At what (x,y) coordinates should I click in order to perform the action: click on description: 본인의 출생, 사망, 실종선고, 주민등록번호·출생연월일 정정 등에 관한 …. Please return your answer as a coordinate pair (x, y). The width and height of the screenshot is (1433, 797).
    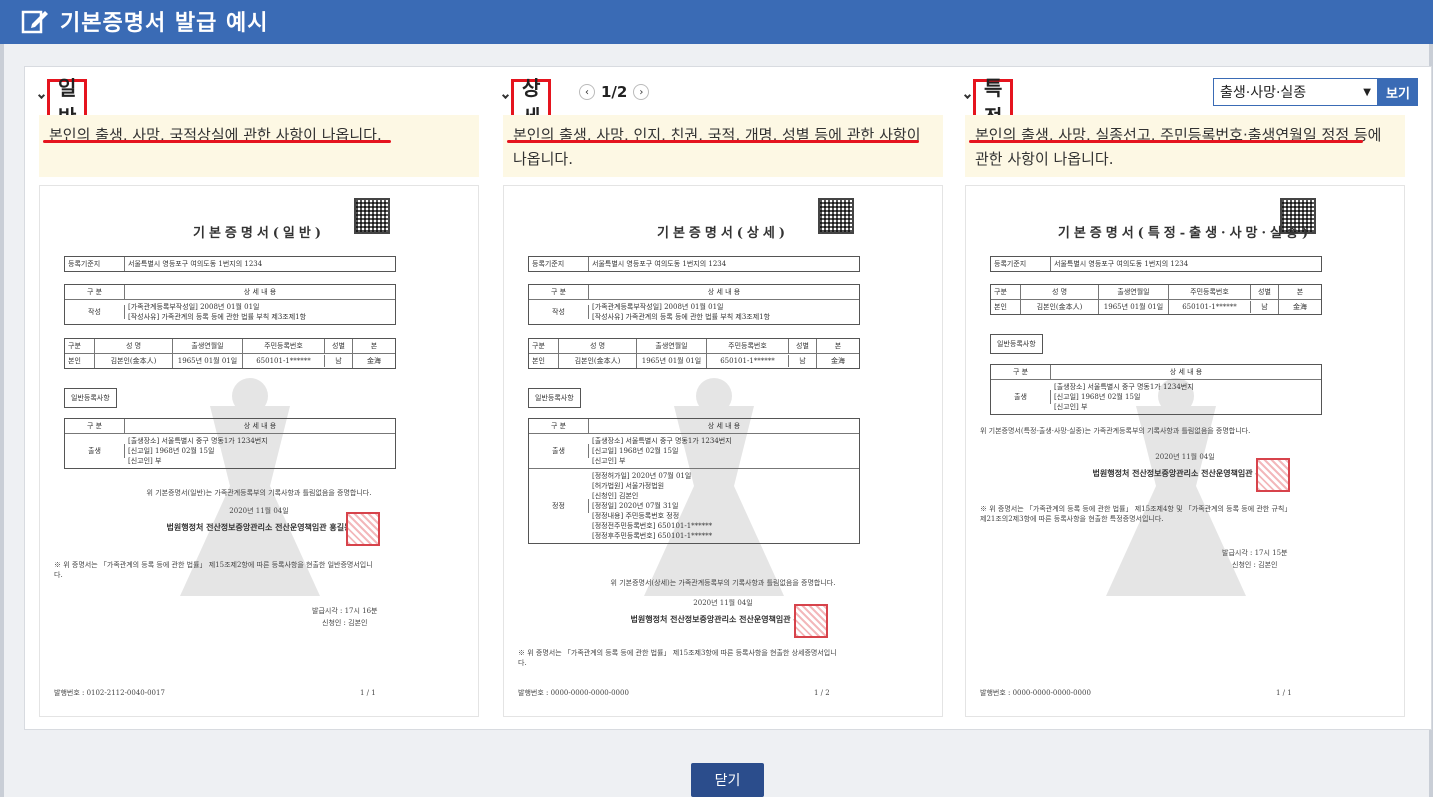
    Looking at the image, I should click on (1185, 146).